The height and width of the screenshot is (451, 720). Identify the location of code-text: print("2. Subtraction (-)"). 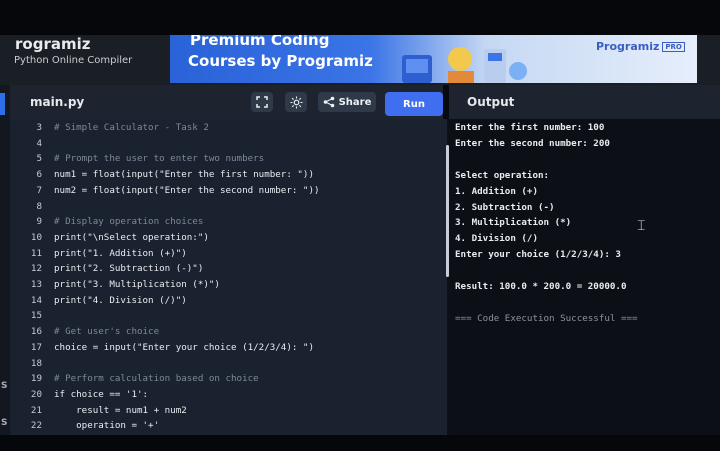
(129, 269).